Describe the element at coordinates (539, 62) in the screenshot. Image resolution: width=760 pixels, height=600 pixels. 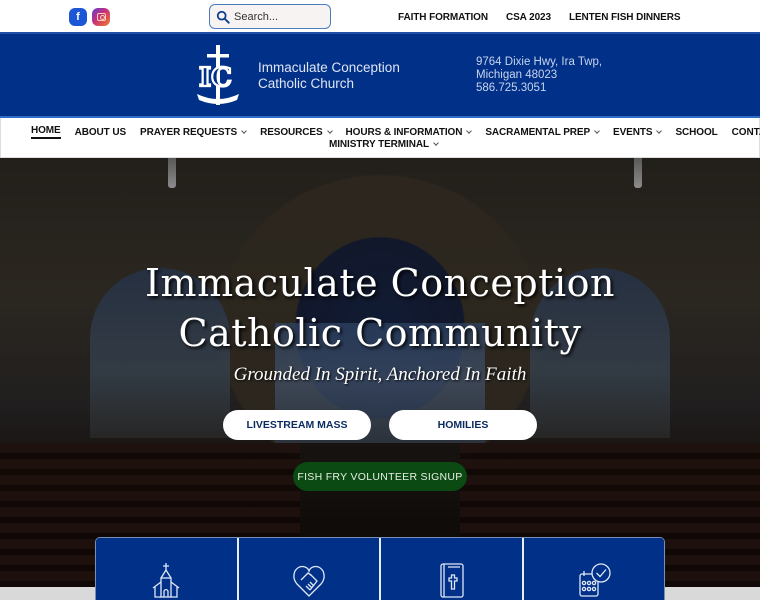
I see `address-line1: 9764 Dixie Hwy, Ira Twp,` at that location.